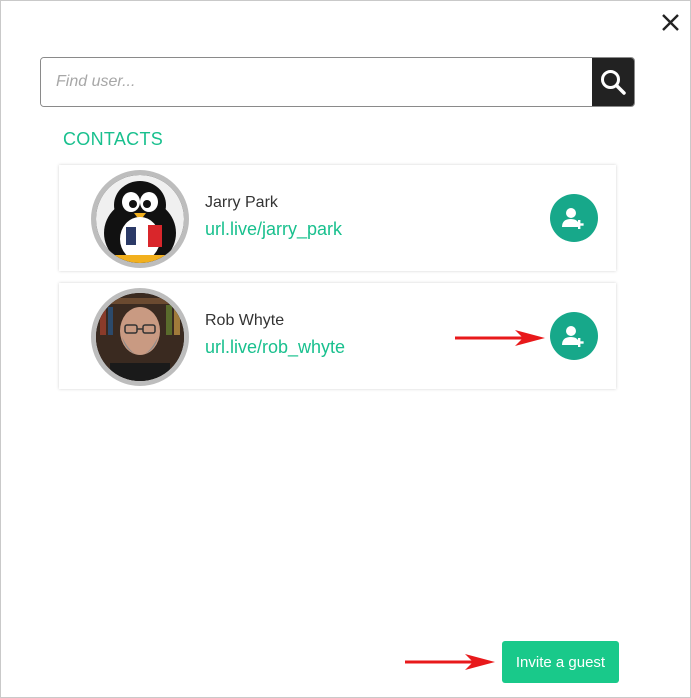  Describe the element at coordinates (337, 218) in the screenshot. I see `contact-card: Jarry Park url.live/jarry_park` at that location.